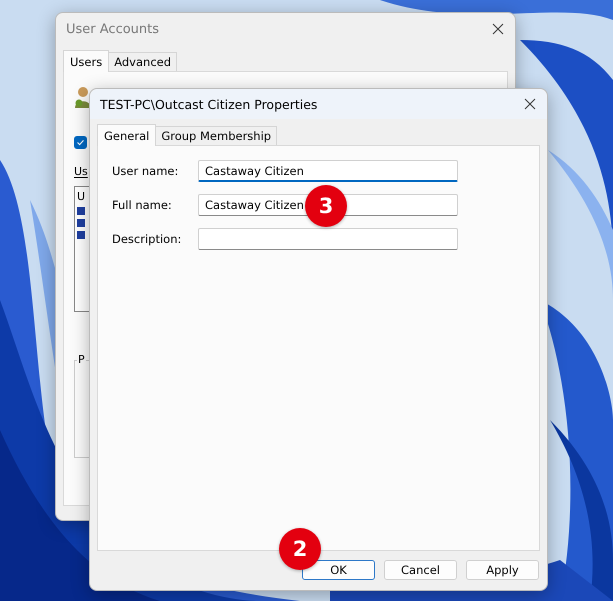 Image resolution: width=613 pixels, height=601 pixels. What do you see at coordinates (420, 570) in the screenshot?
I see `dialog-button: Cancel` at bounding box center [420, 570].